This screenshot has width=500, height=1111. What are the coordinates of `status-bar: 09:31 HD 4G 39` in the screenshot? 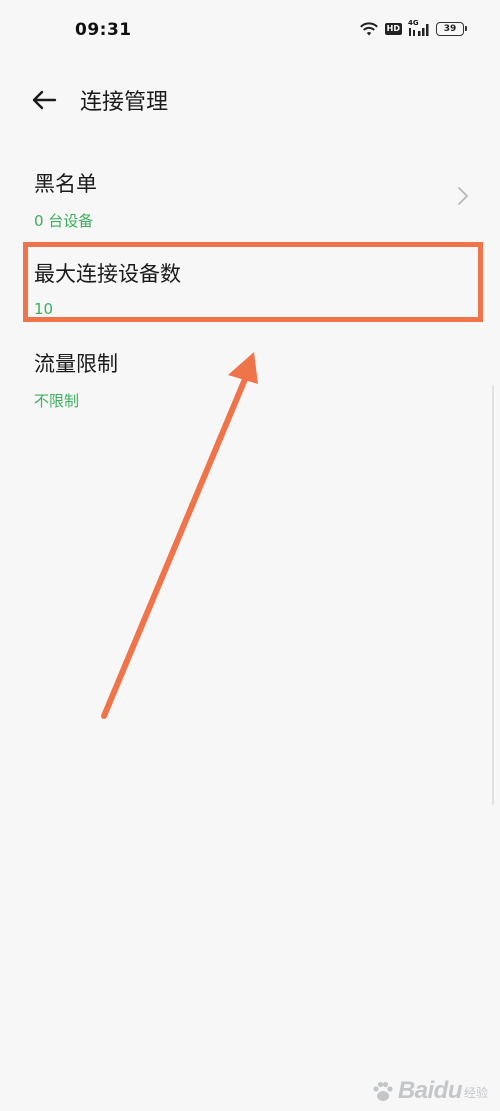 It's located at (250, 31).